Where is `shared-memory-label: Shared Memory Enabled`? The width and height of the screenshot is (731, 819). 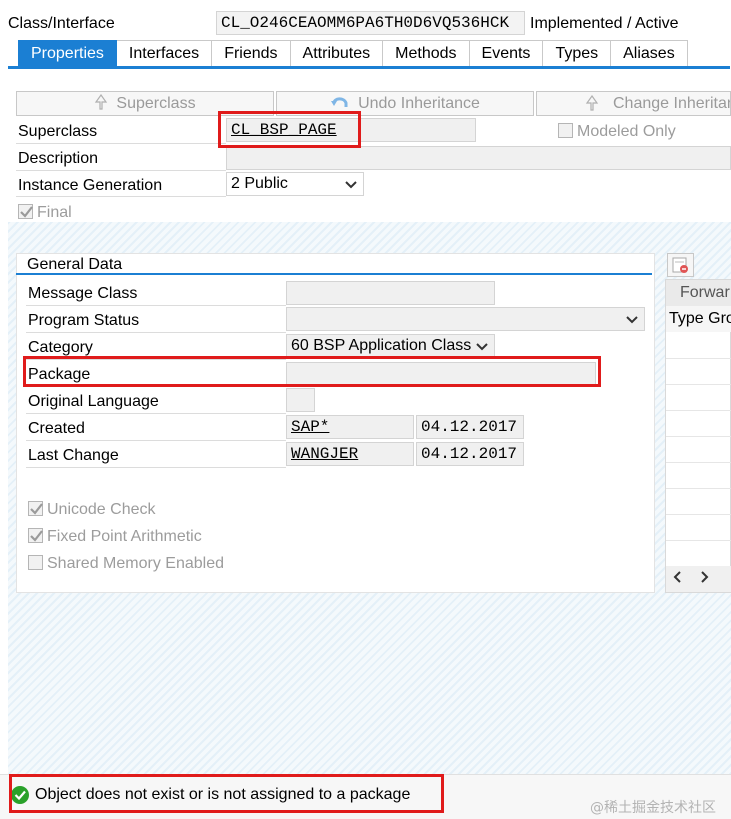 shared-memory-label: Shared Memory Enabled is located at coordinates (135, 563).